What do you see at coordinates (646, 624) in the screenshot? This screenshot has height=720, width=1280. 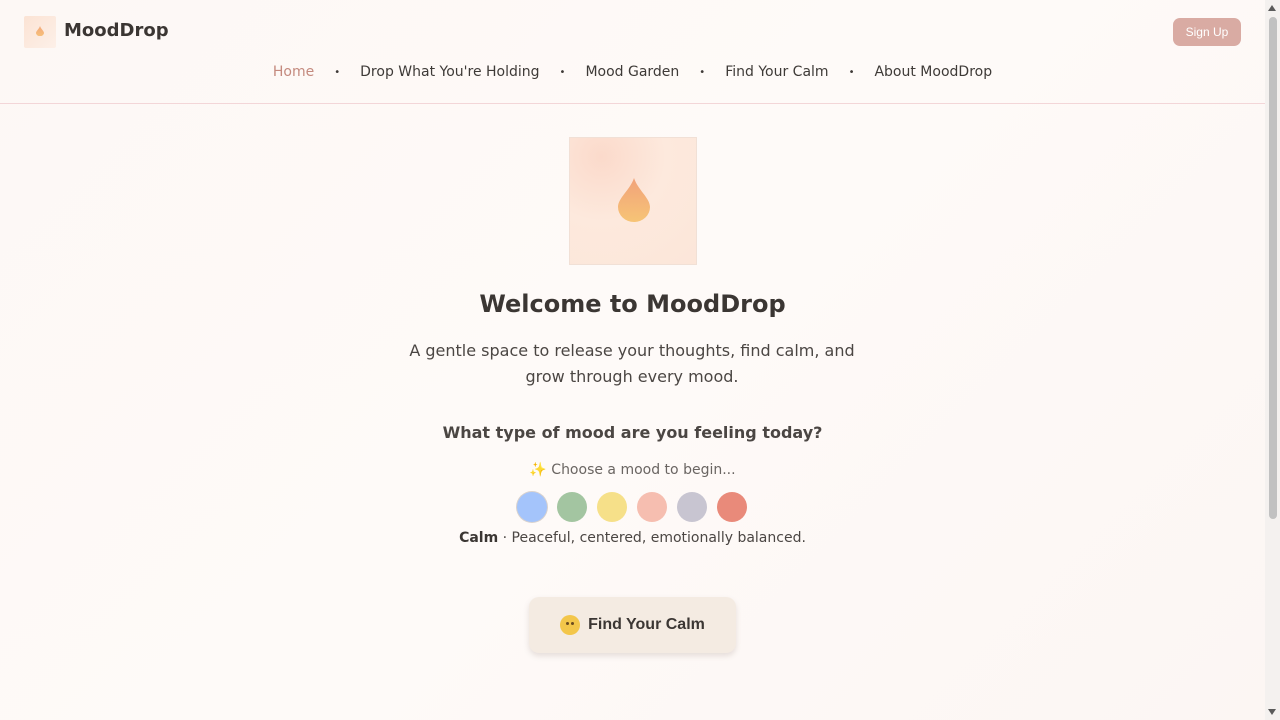 I see `cta-label: Find Your Calm` at bounding box center [646, 624].